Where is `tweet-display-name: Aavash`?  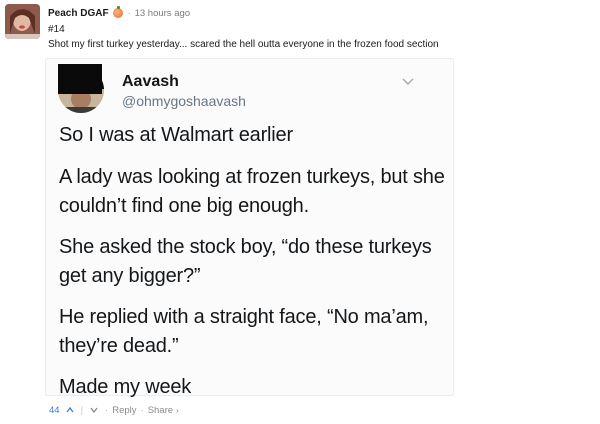
tweet-display-name: Aavash is located at coordinates (150, 81).